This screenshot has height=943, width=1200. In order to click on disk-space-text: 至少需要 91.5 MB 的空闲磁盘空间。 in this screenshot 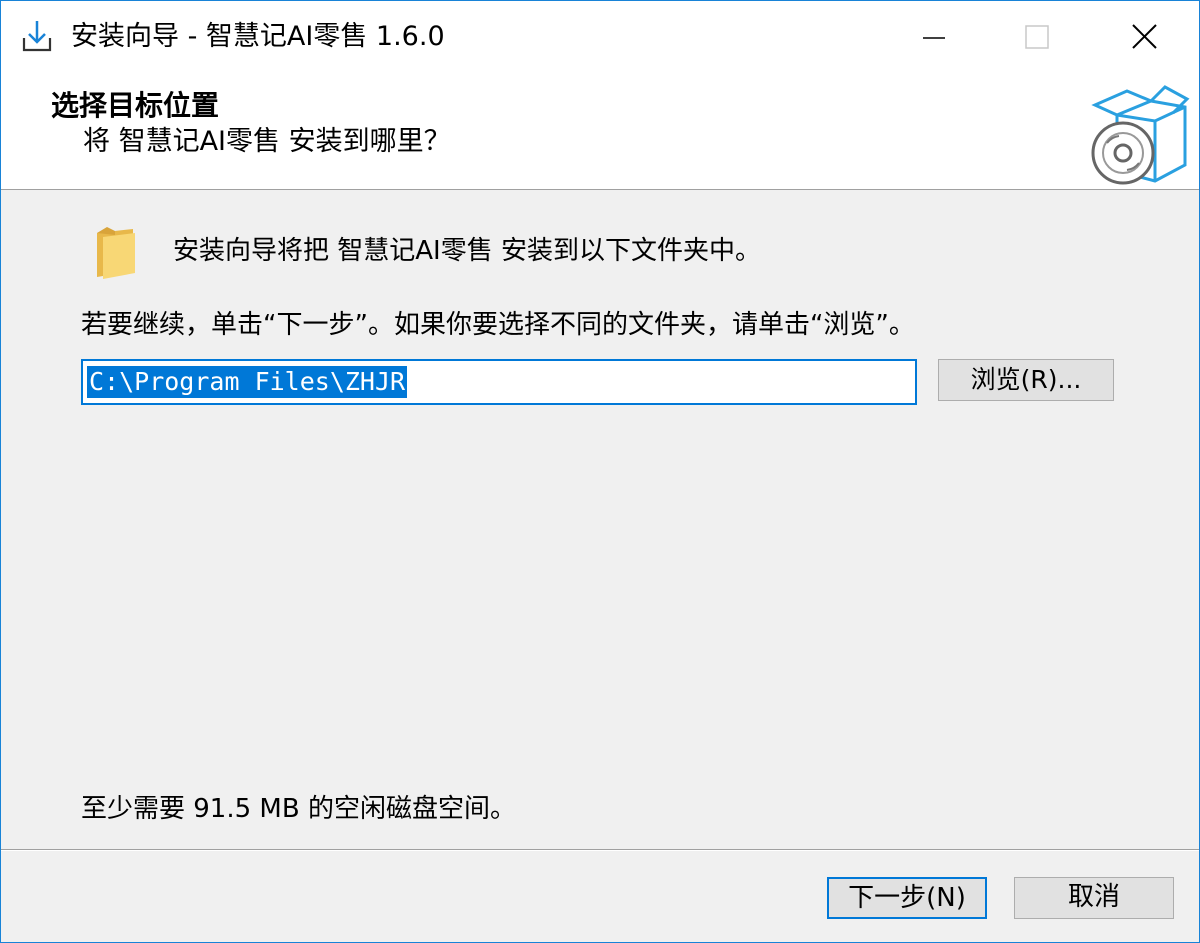, I will do `click(298, 809)`.